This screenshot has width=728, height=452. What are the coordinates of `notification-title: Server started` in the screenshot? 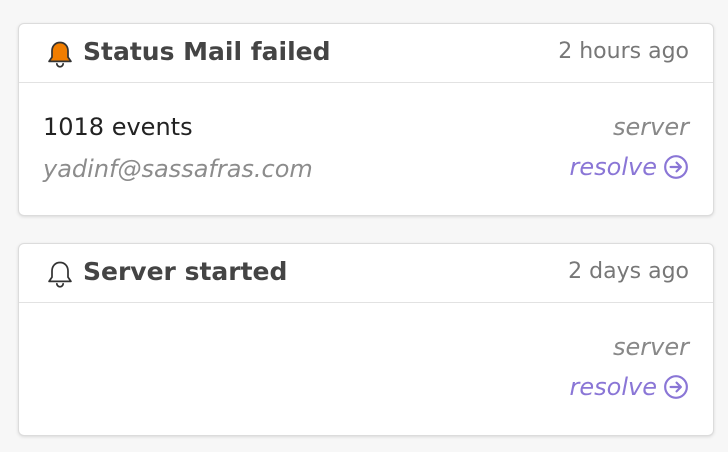 It's located at (185, 271).